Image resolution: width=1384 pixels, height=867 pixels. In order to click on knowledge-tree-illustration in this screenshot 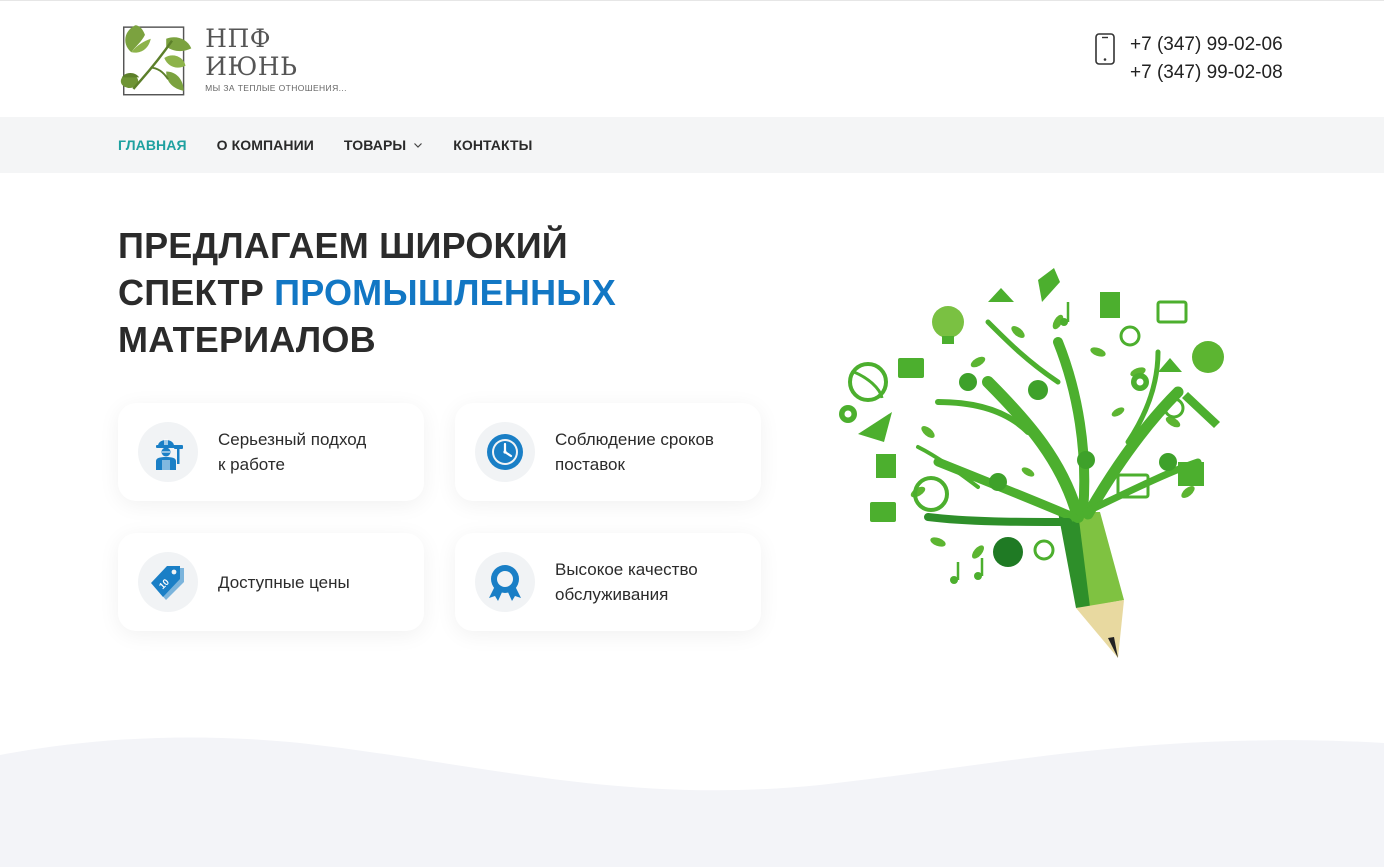, I will do `click(1031, 463)`.